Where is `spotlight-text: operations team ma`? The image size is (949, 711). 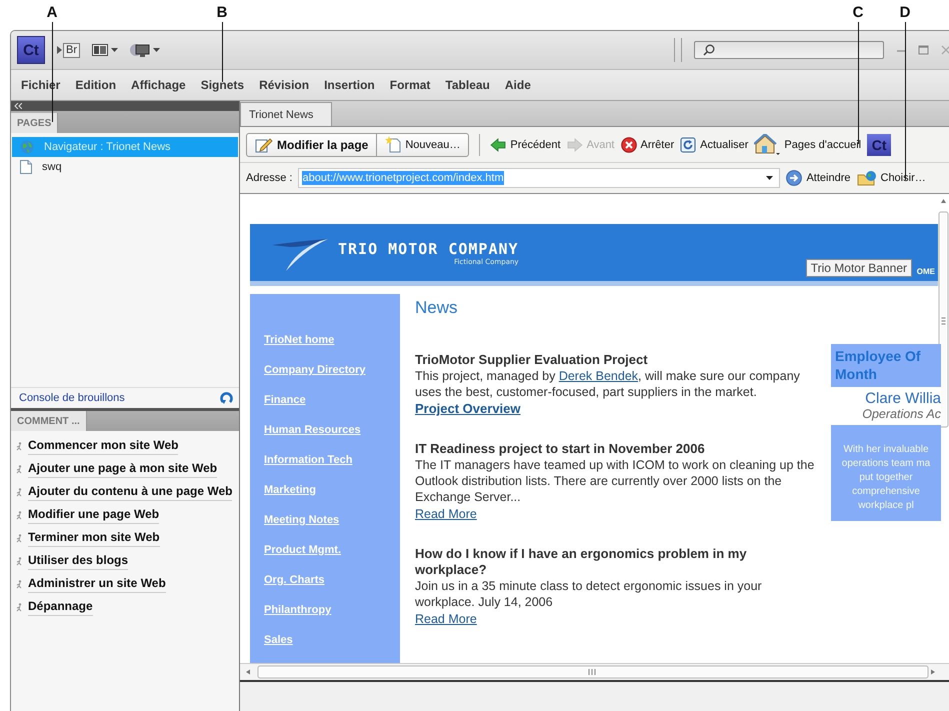 spotlight-text: operations team ma is located at coordinates (886, 464).